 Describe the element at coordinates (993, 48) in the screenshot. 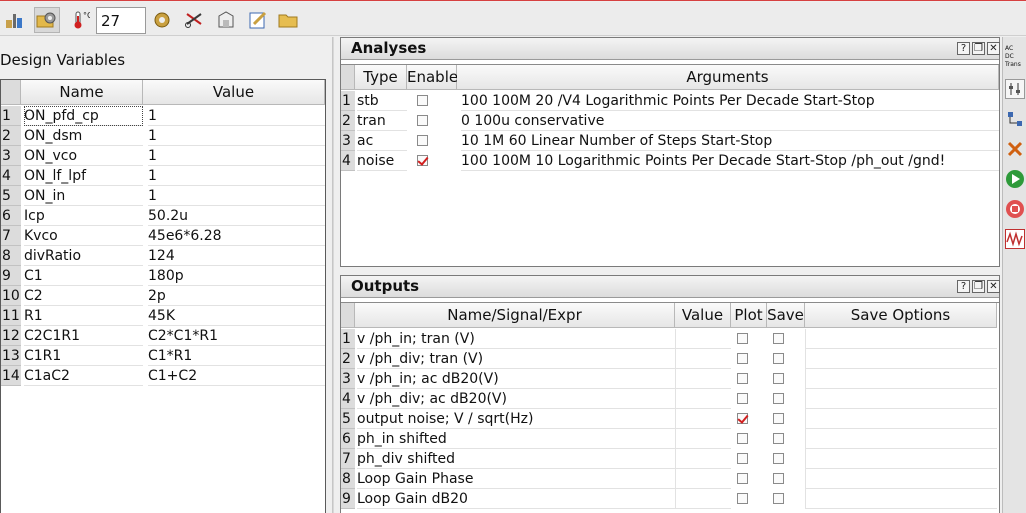

I see `close-icon: ✕` at that location.